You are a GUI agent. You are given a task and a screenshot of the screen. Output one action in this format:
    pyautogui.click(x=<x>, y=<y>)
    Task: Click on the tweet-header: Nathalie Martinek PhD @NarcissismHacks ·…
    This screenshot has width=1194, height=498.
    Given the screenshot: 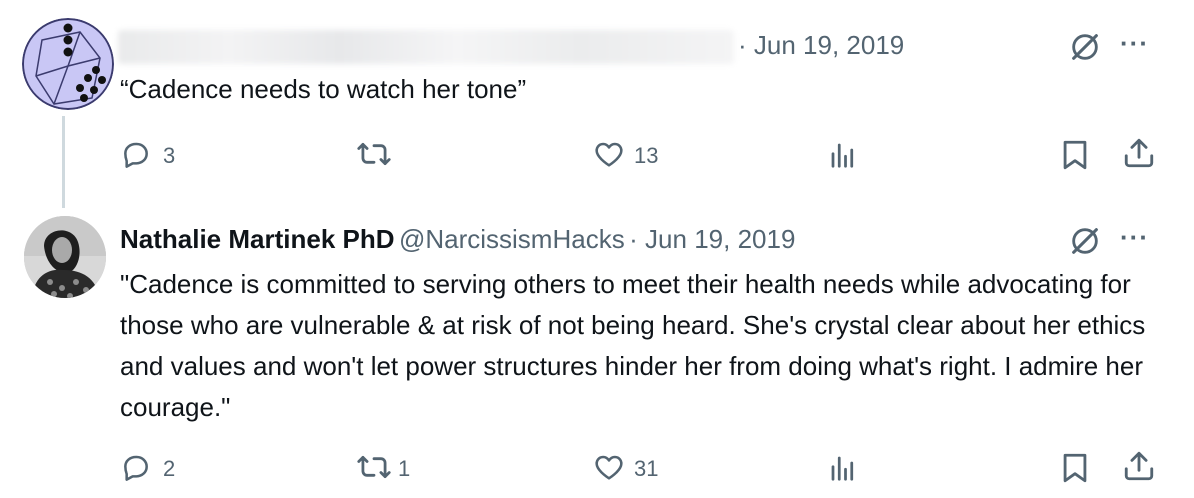 What is the action you would take?
    pyautogui.click(x=457, y=239)
    